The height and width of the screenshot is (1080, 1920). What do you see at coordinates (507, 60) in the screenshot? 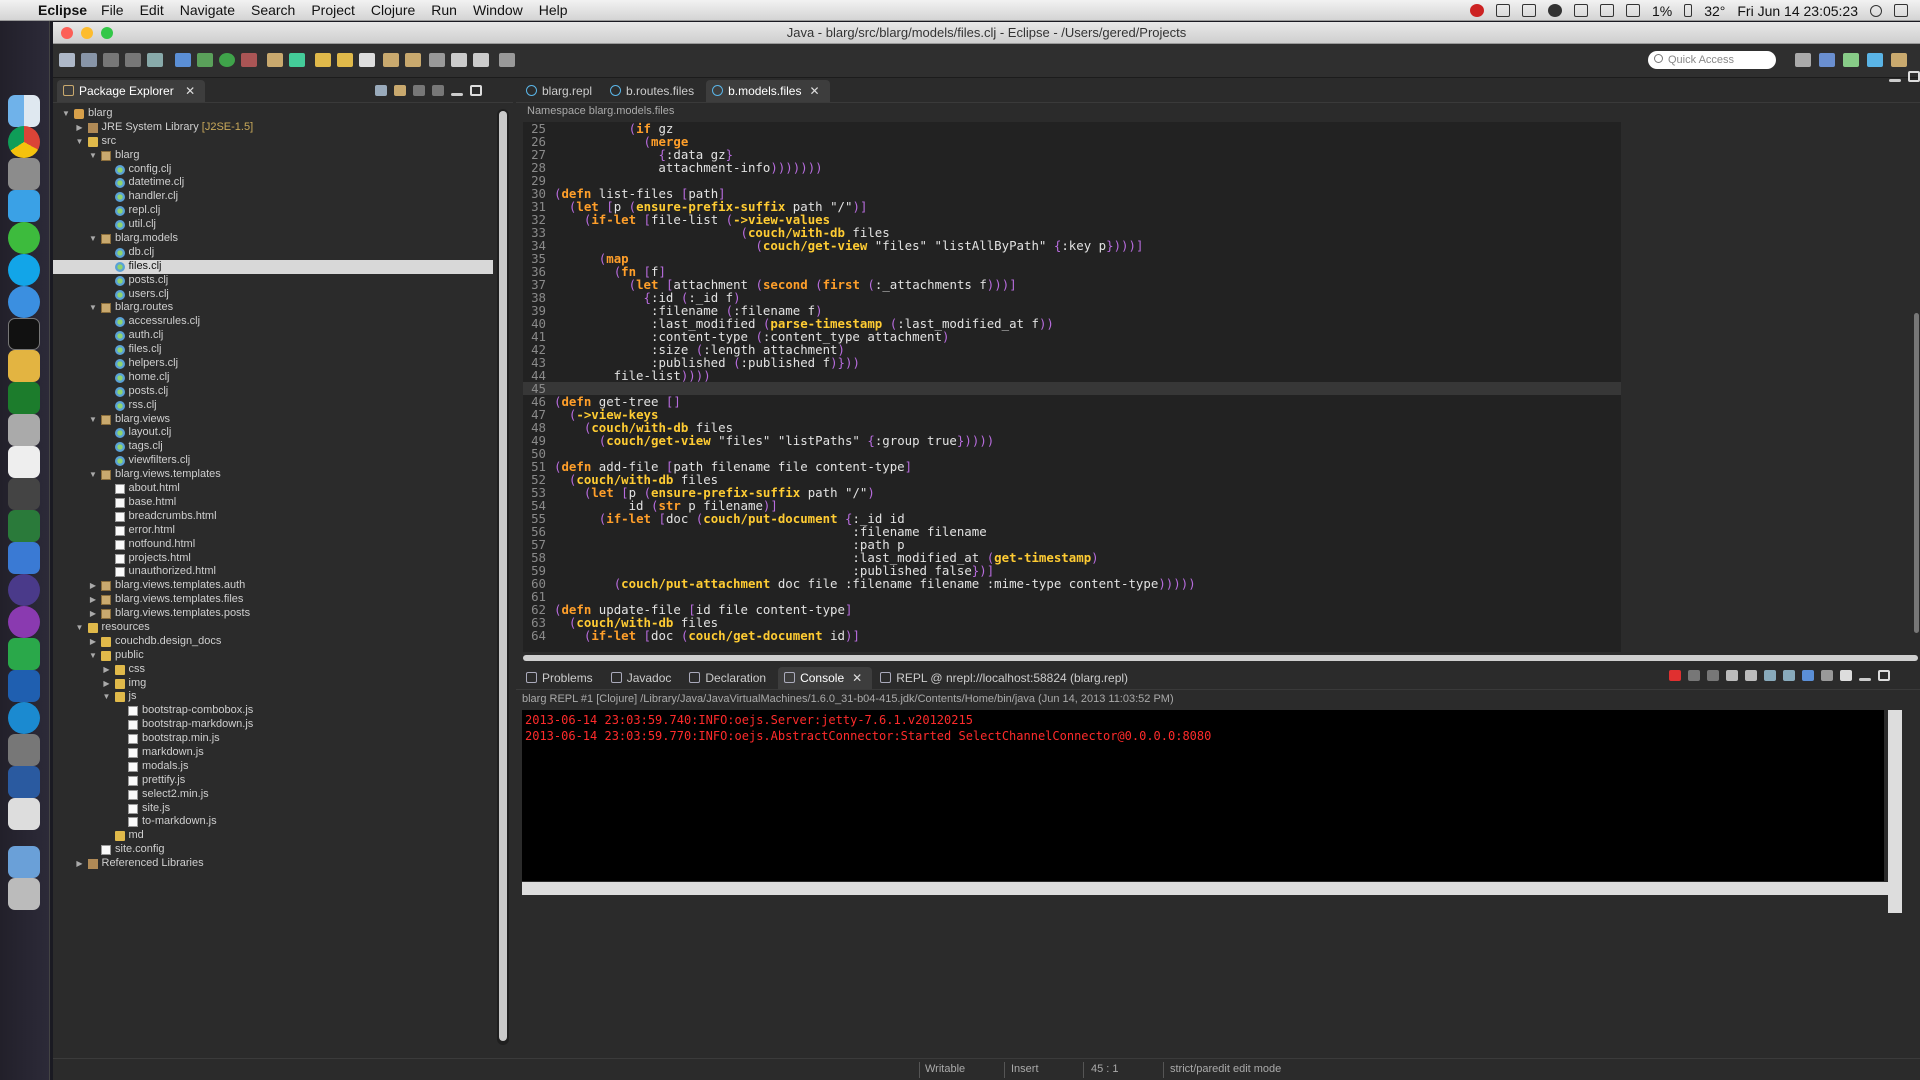
I see `pin-editor-icon` at bounding box center [507, 60].